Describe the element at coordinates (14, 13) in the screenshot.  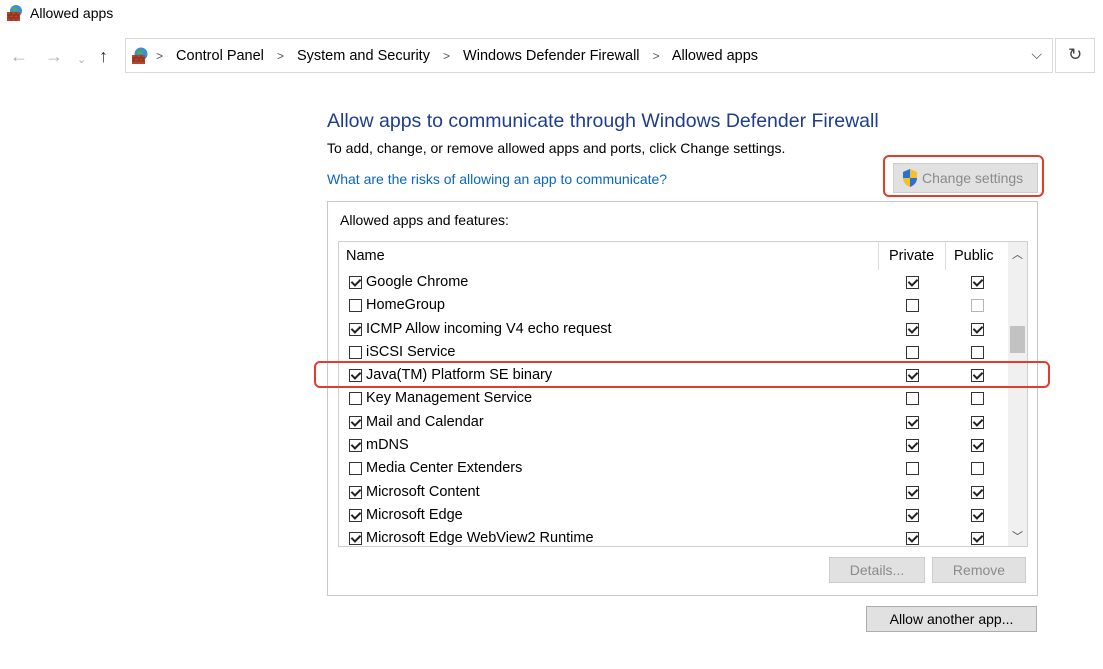
I see `firewall-icon` at that location.